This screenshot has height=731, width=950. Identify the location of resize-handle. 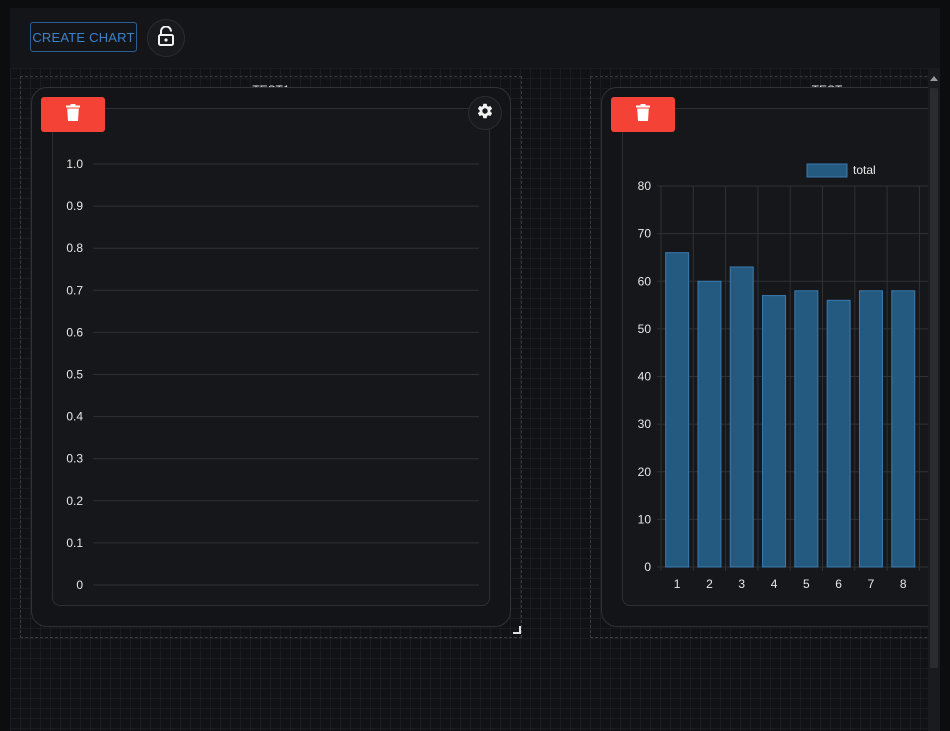
(517, 630).